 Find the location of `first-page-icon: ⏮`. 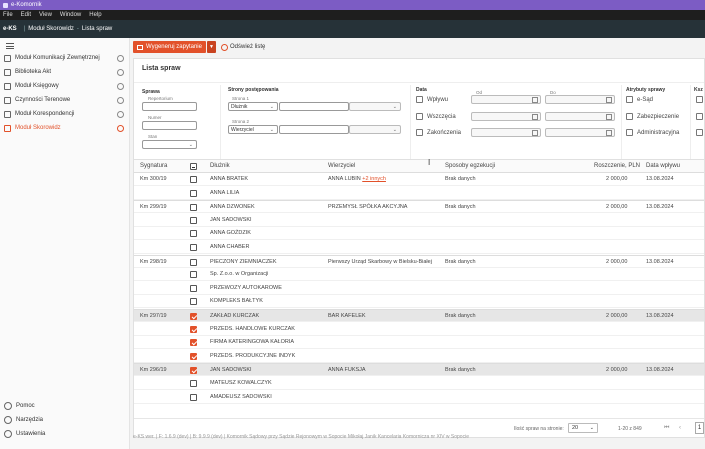

first-page-icon: ⏮ is located at coordinates (666, 428).